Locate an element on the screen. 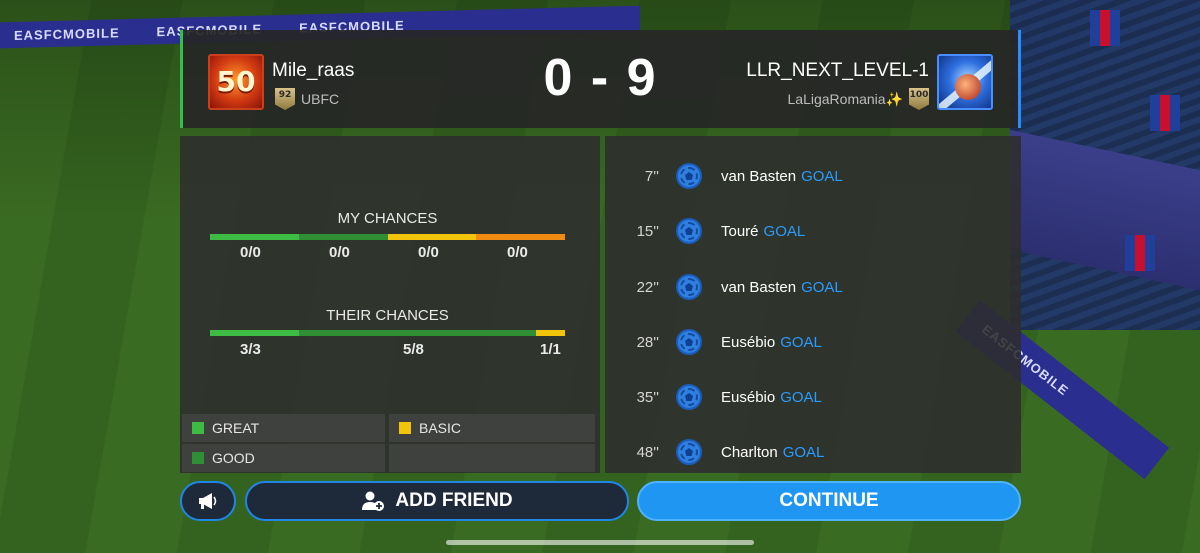  event-row: 35'' Eusébio GOAL is located at coordinates (813, 397).